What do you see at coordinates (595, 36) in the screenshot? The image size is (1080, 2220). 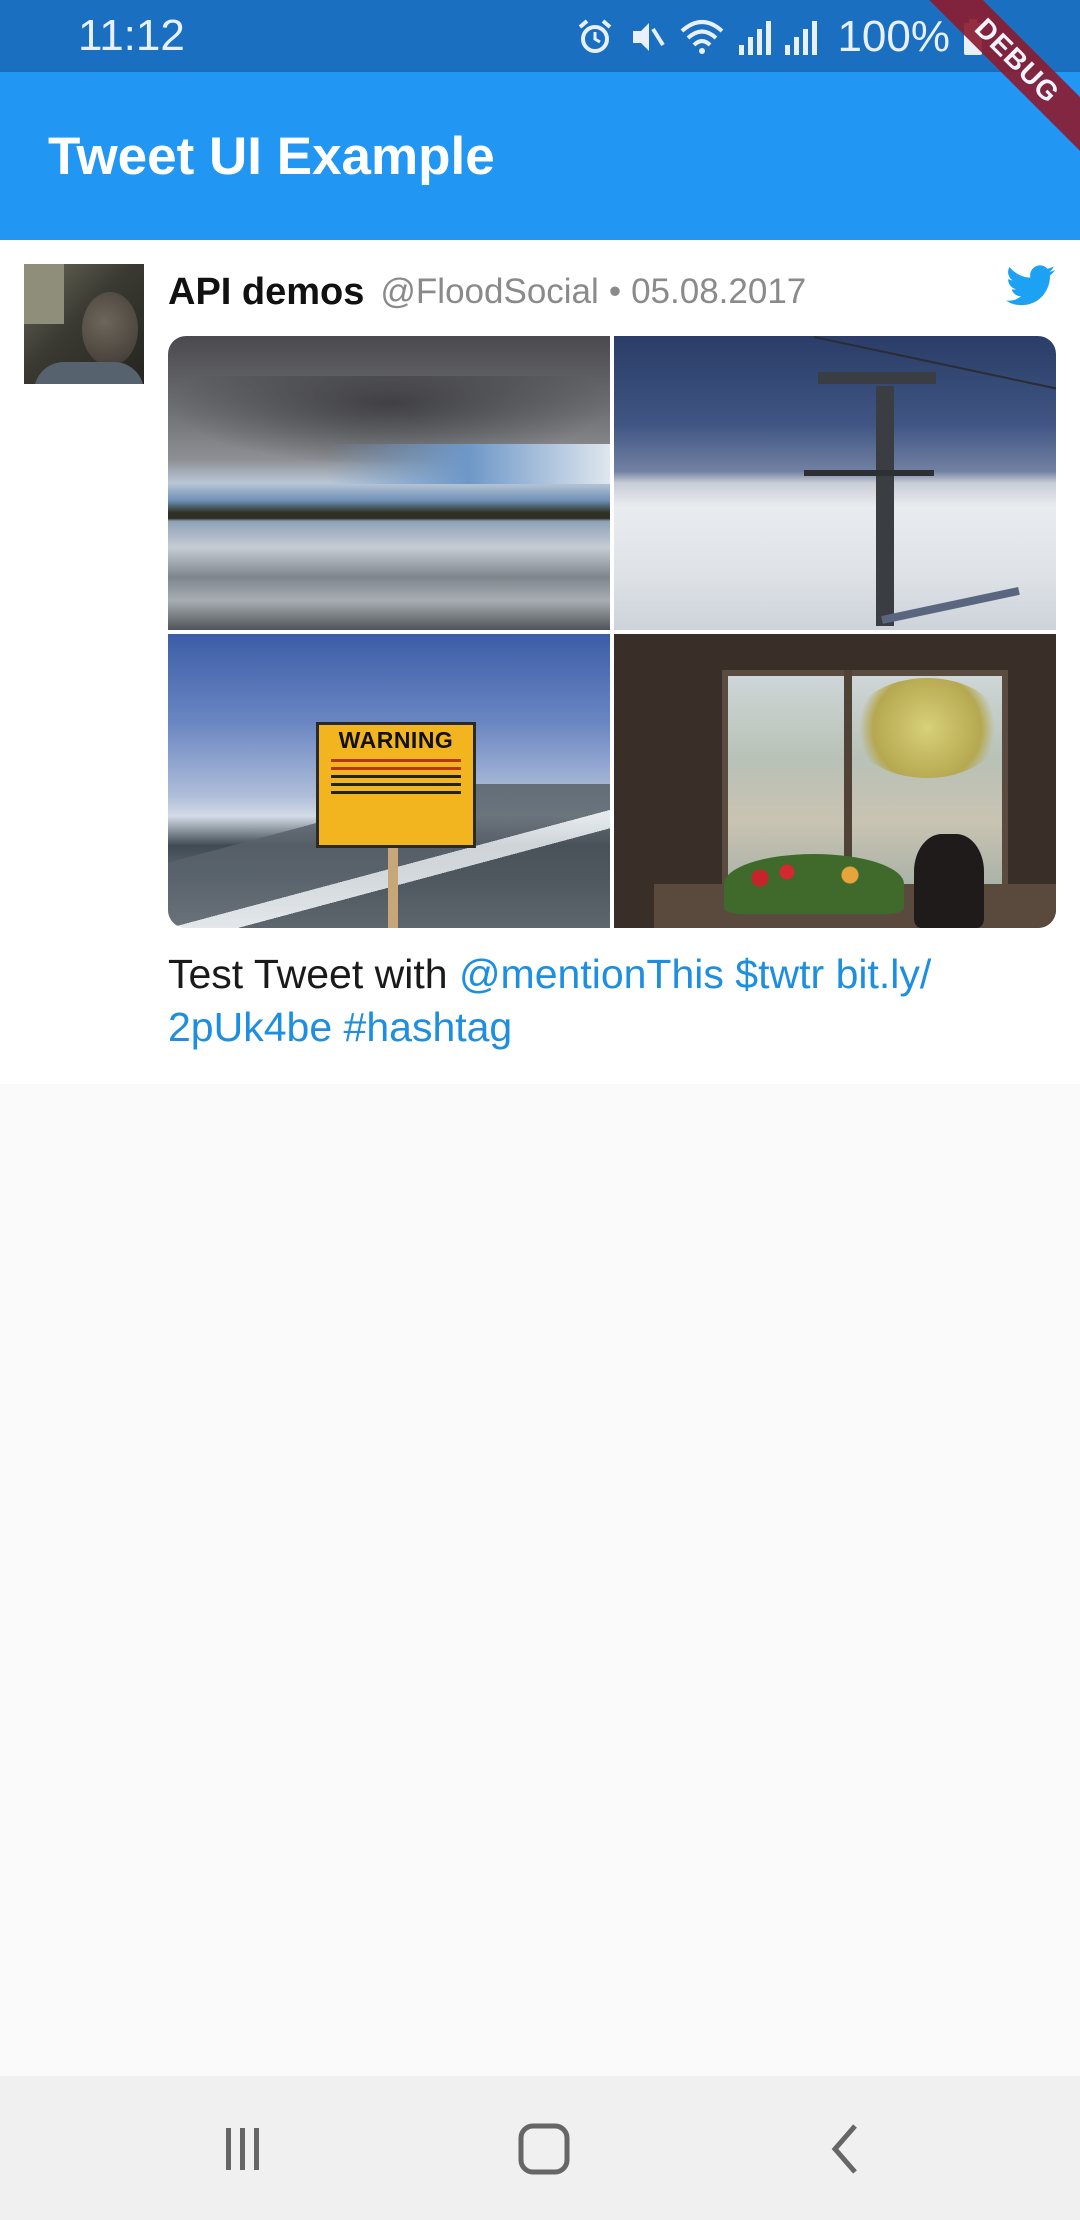 I see `alarm-icon` at bounding box center [595, 36].